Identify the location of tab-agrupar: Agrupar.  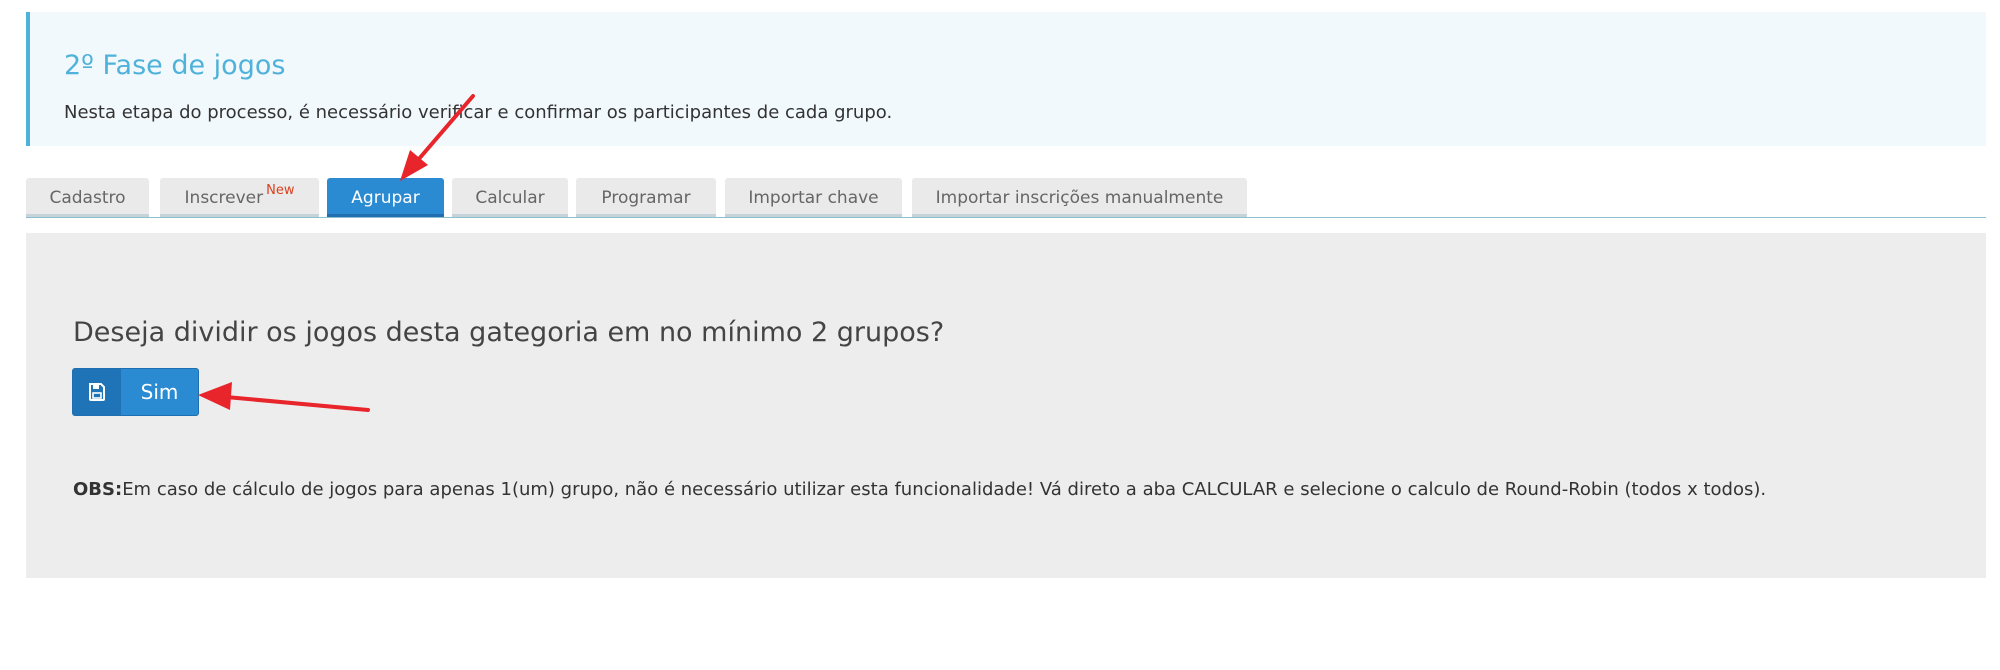
(385, 197).